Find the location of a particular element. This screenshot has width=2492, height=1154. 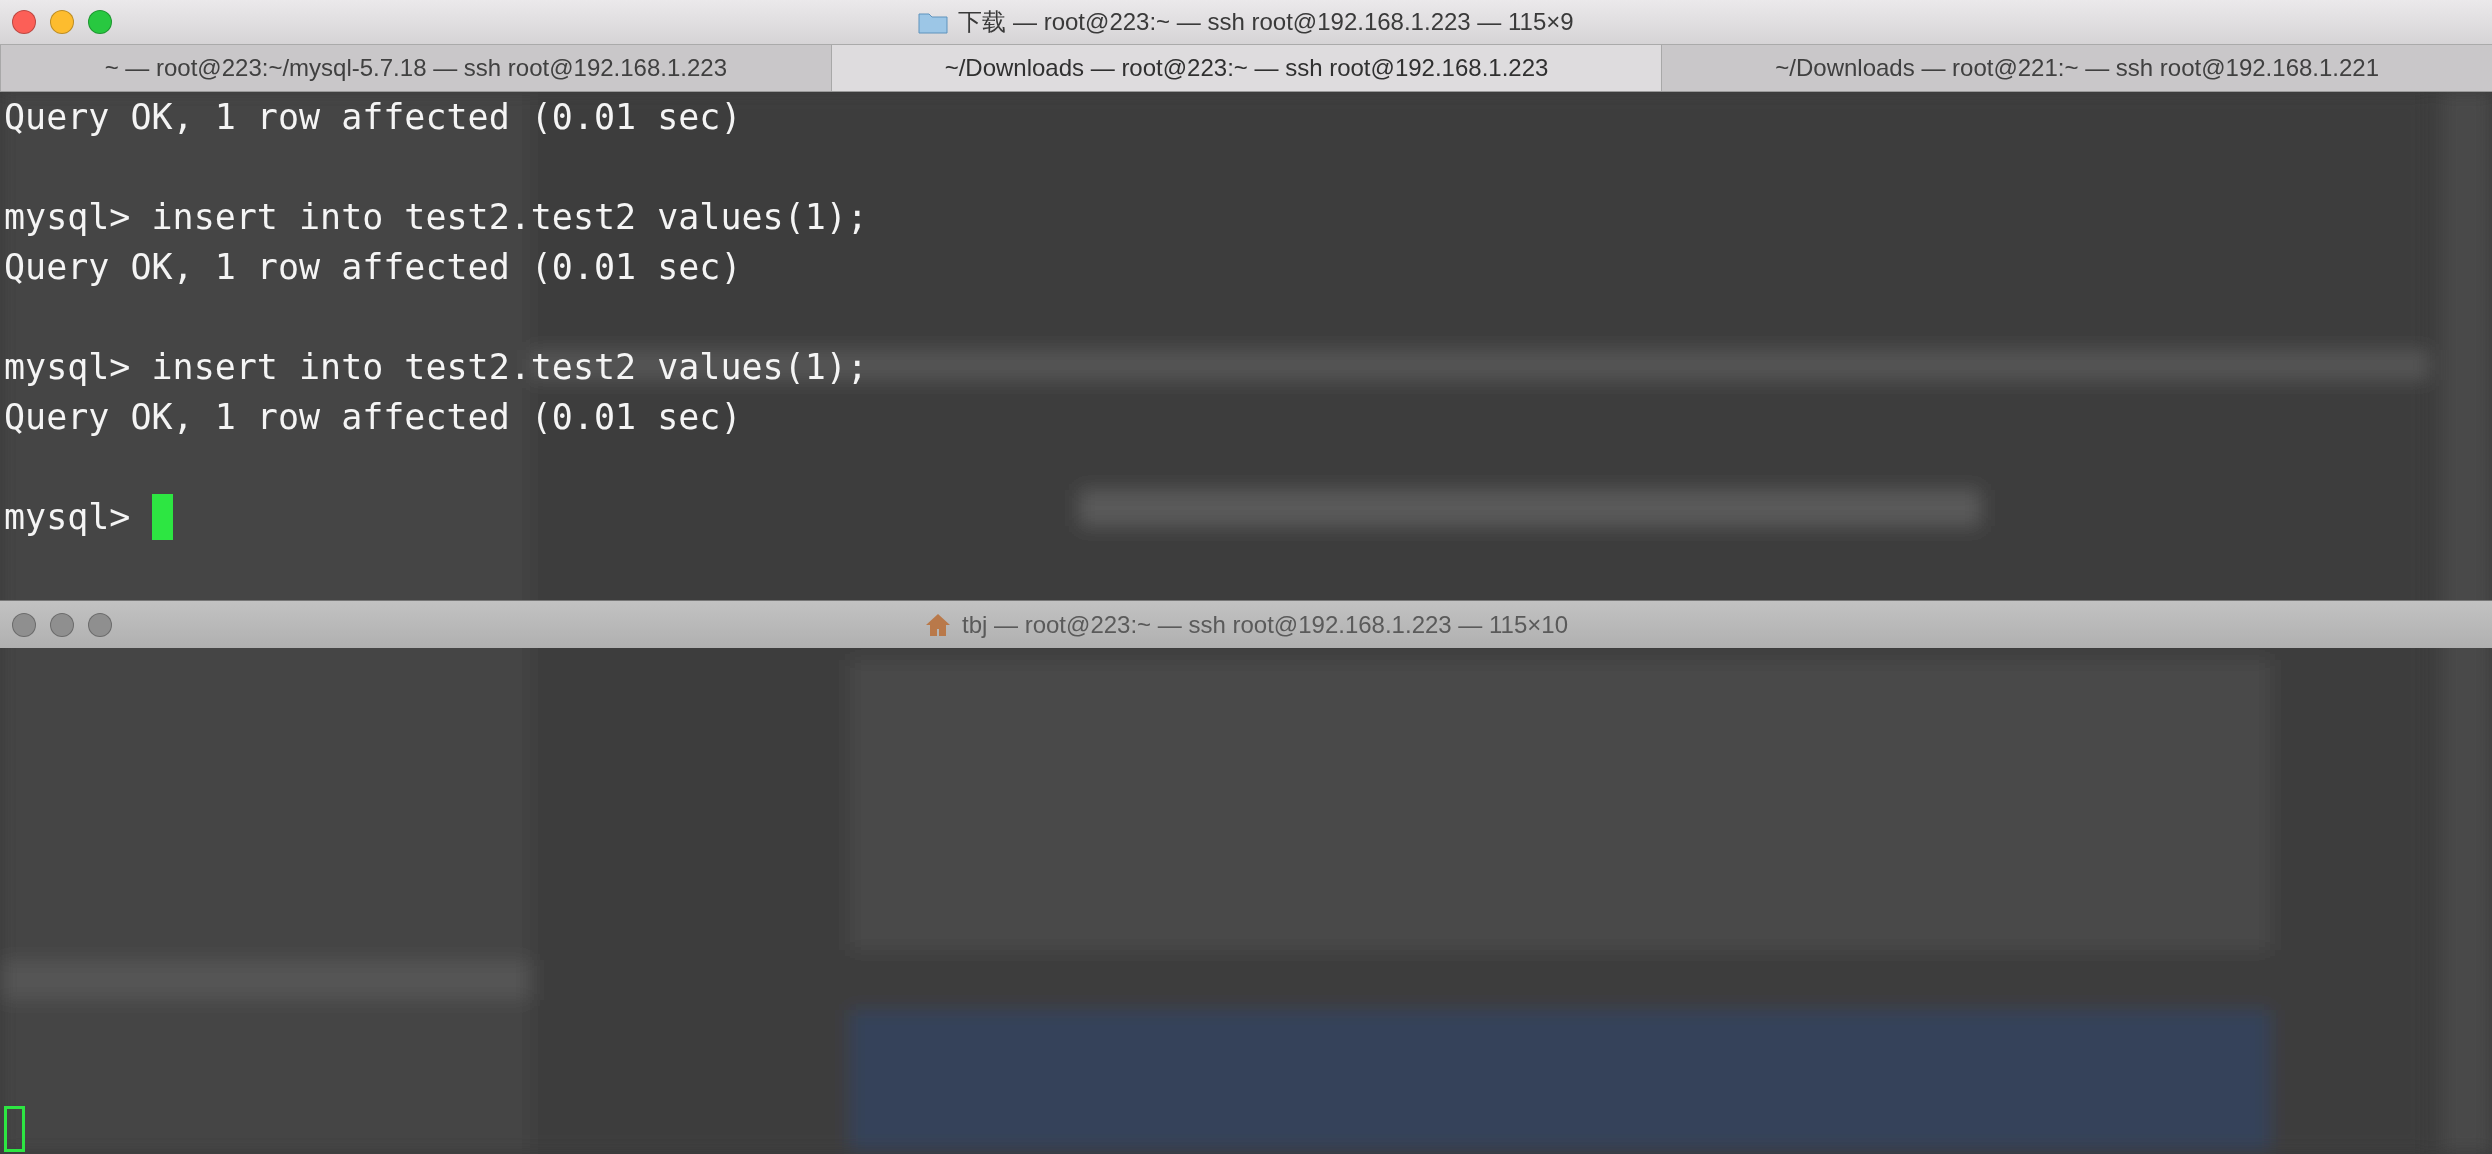

folder-icon is located at coordinates (933, 22).